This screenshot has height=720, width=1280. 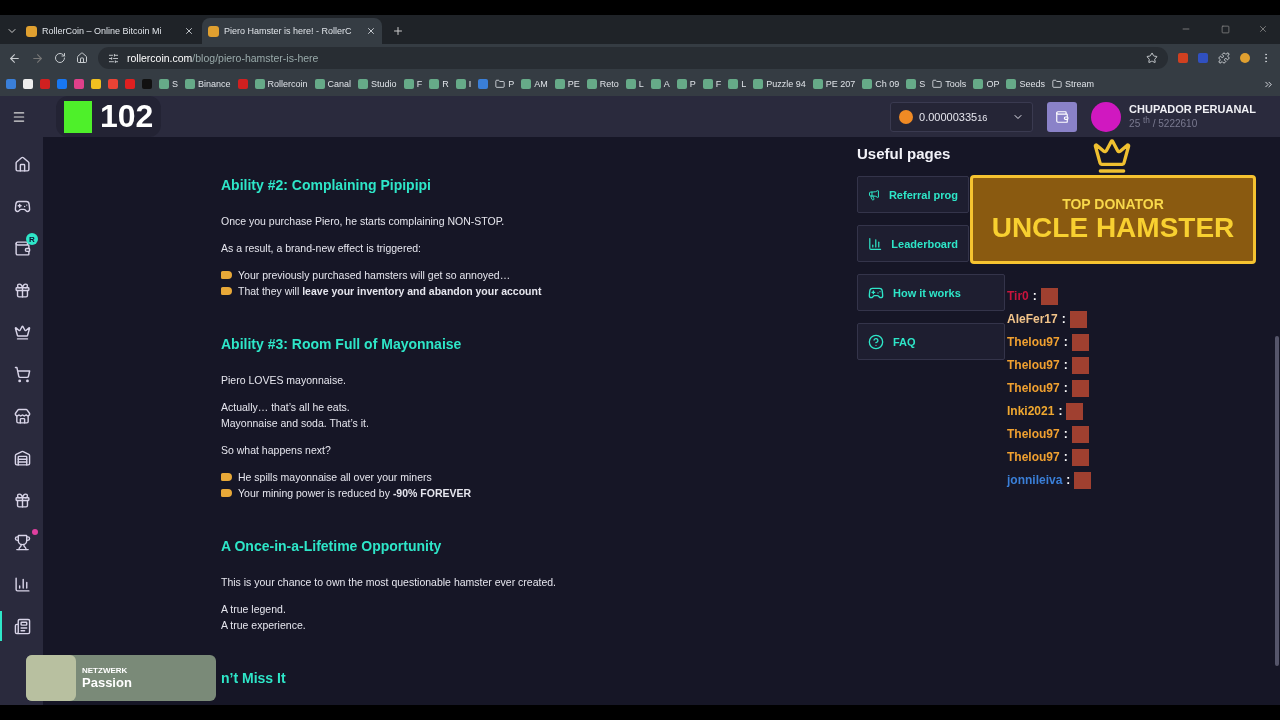 I want to click on extensions-icon, so click(x=1224, y=58).